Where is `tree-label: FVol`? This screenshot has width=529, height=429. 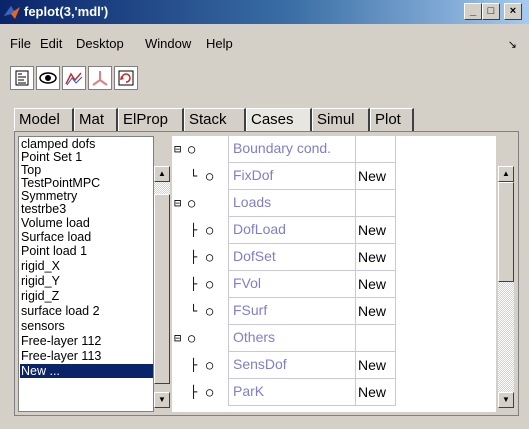
tree-label: FVol is located at coordinates (292, 284).